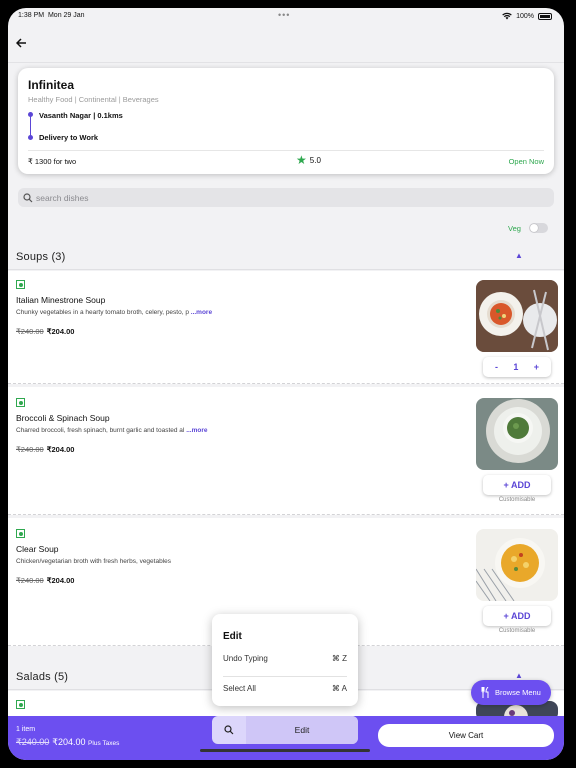 The height and width of the screenshot is (768, 576). Describe the element at coordinates (514, 228) in the screenshot. I see `veg-label: Veg` at that location.